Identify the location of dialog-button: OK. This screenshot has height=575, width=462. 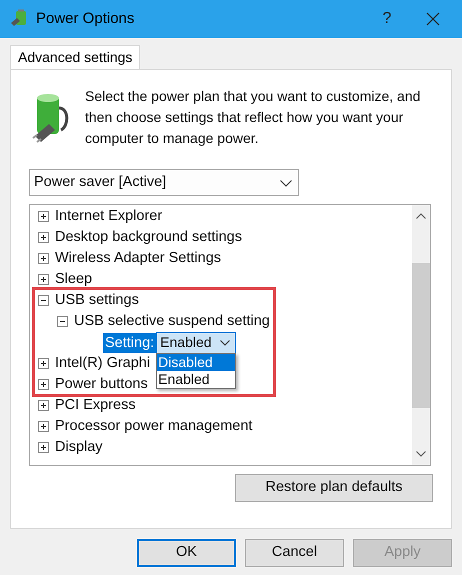
(186, 553).